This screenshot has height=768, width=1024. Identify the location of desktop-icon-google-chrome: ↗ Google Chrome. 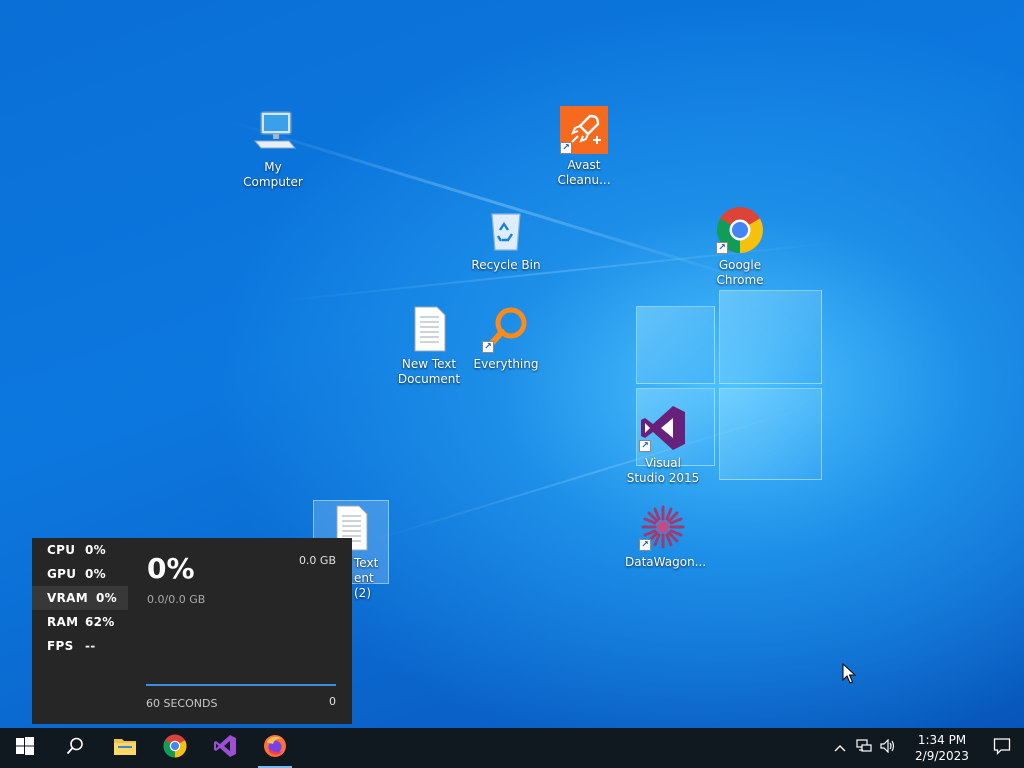
(740, 247).